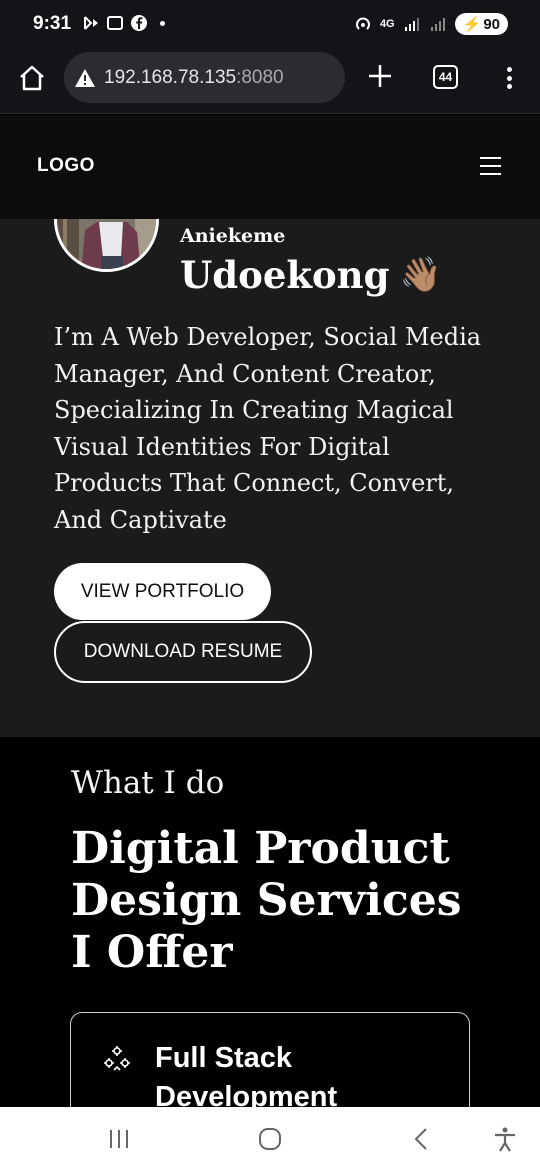 Image resolution: width=540 pixels, height=1170 pixels. Describe the element at coordinates (162, 591) in the screenshot. I see `view-portfolio-button: VIEW PORTFOLIO` at that location.